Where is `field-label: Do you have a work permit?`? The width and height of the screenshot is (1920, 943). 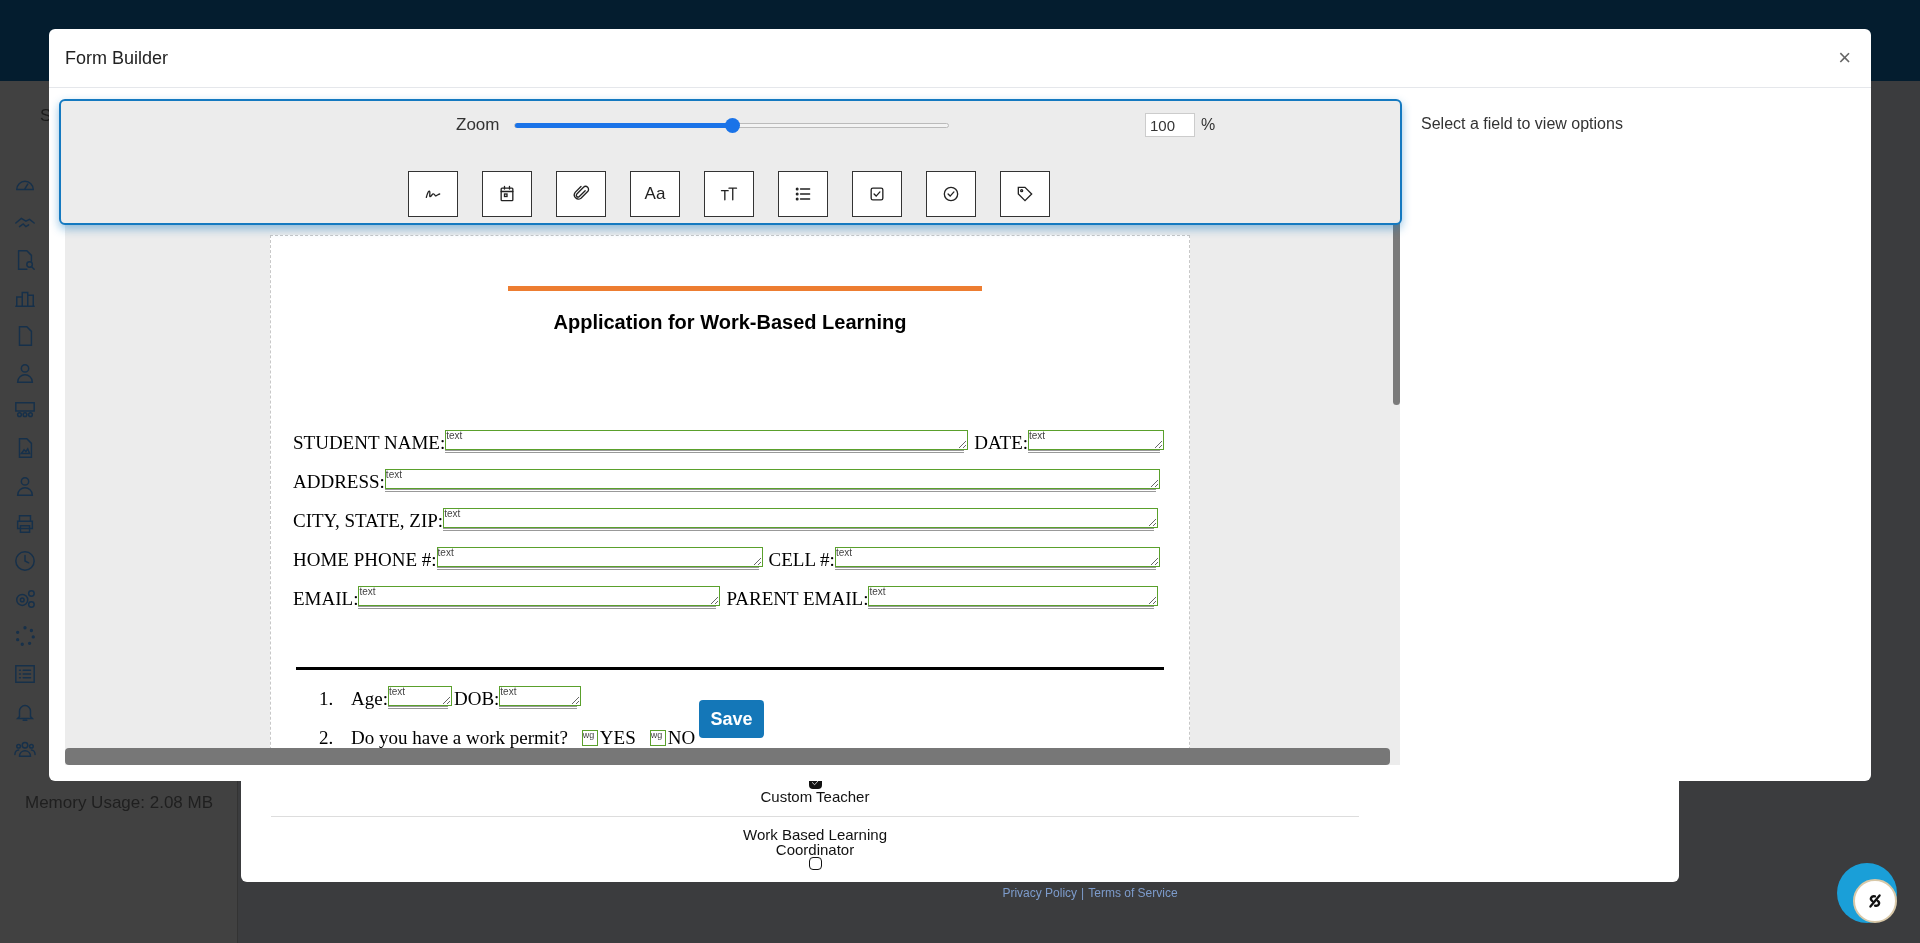
field-label: Do you have a work permit? is located at coordinates (459, 738).